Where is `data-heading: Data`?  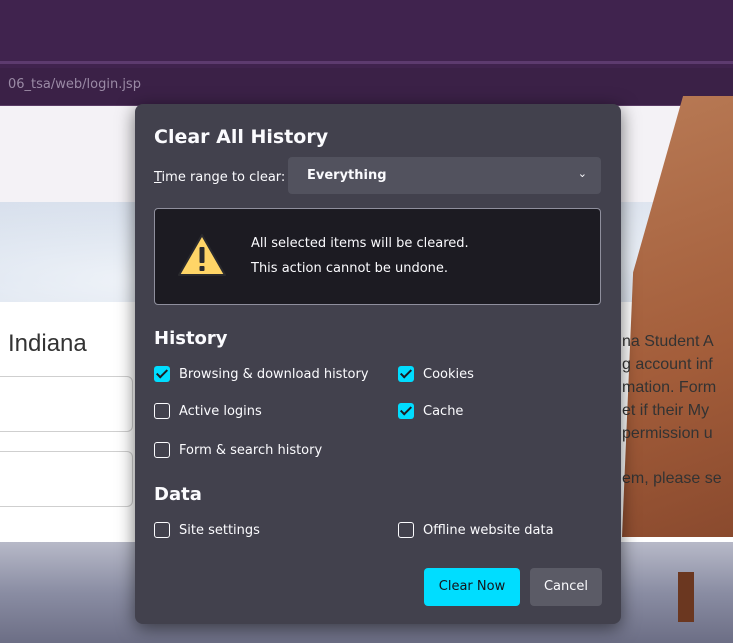 data-heading: Data is located at coordinates (178, 494).